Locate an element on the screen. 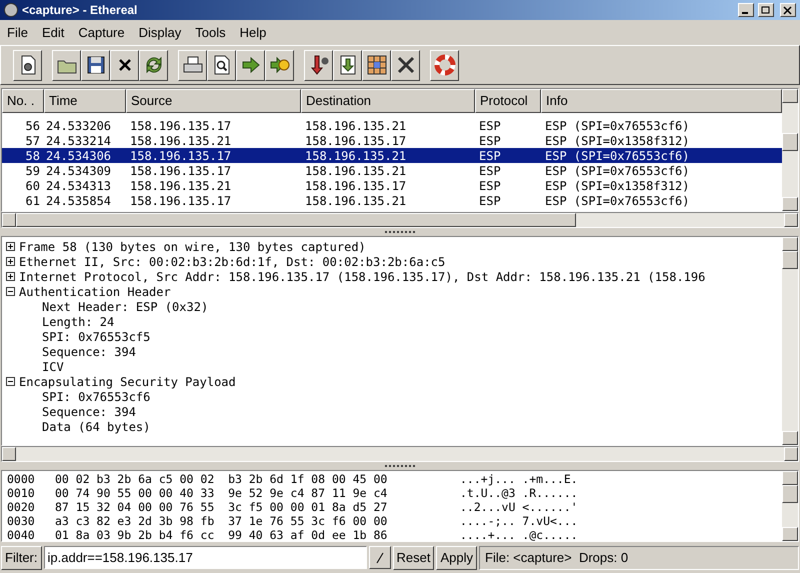  packet-row: 56 24.533206 158.196.135.17 158.196.135.21 ESP ESP (SPI=0x76553cf6) is located at coordinates (392, 125).